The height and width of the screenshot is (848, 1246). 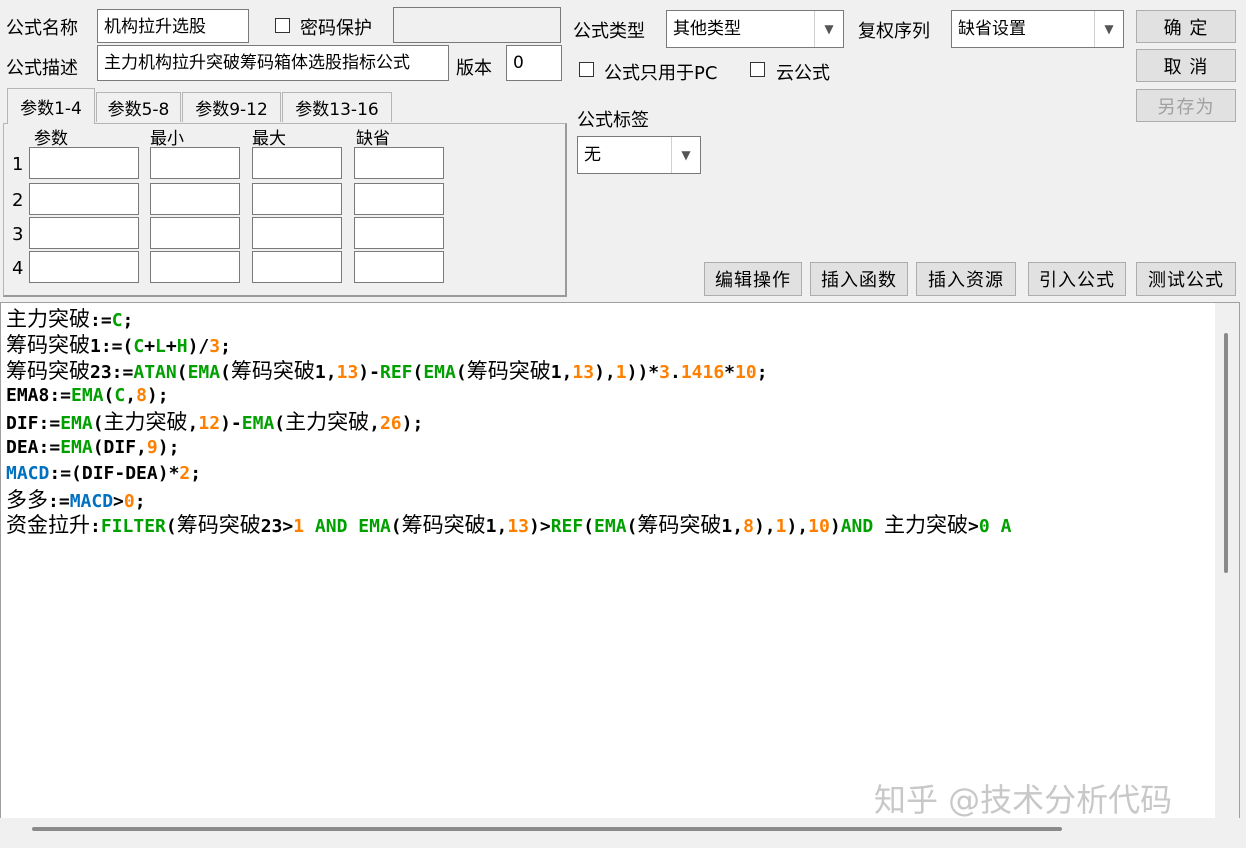 I want to click on cloud-checkbox, so click(x=757, y=69).